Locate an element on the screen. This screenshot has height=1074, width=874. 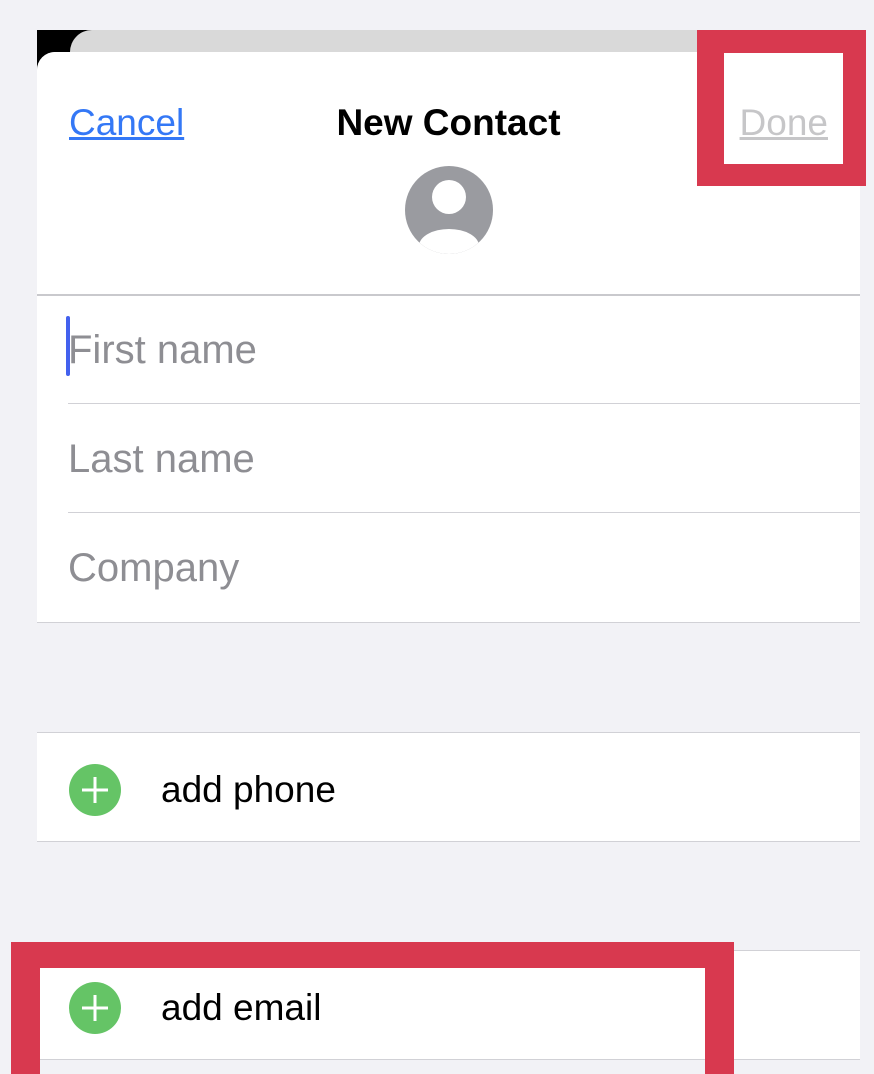
text-cursor is located at coordinates (68, 346).